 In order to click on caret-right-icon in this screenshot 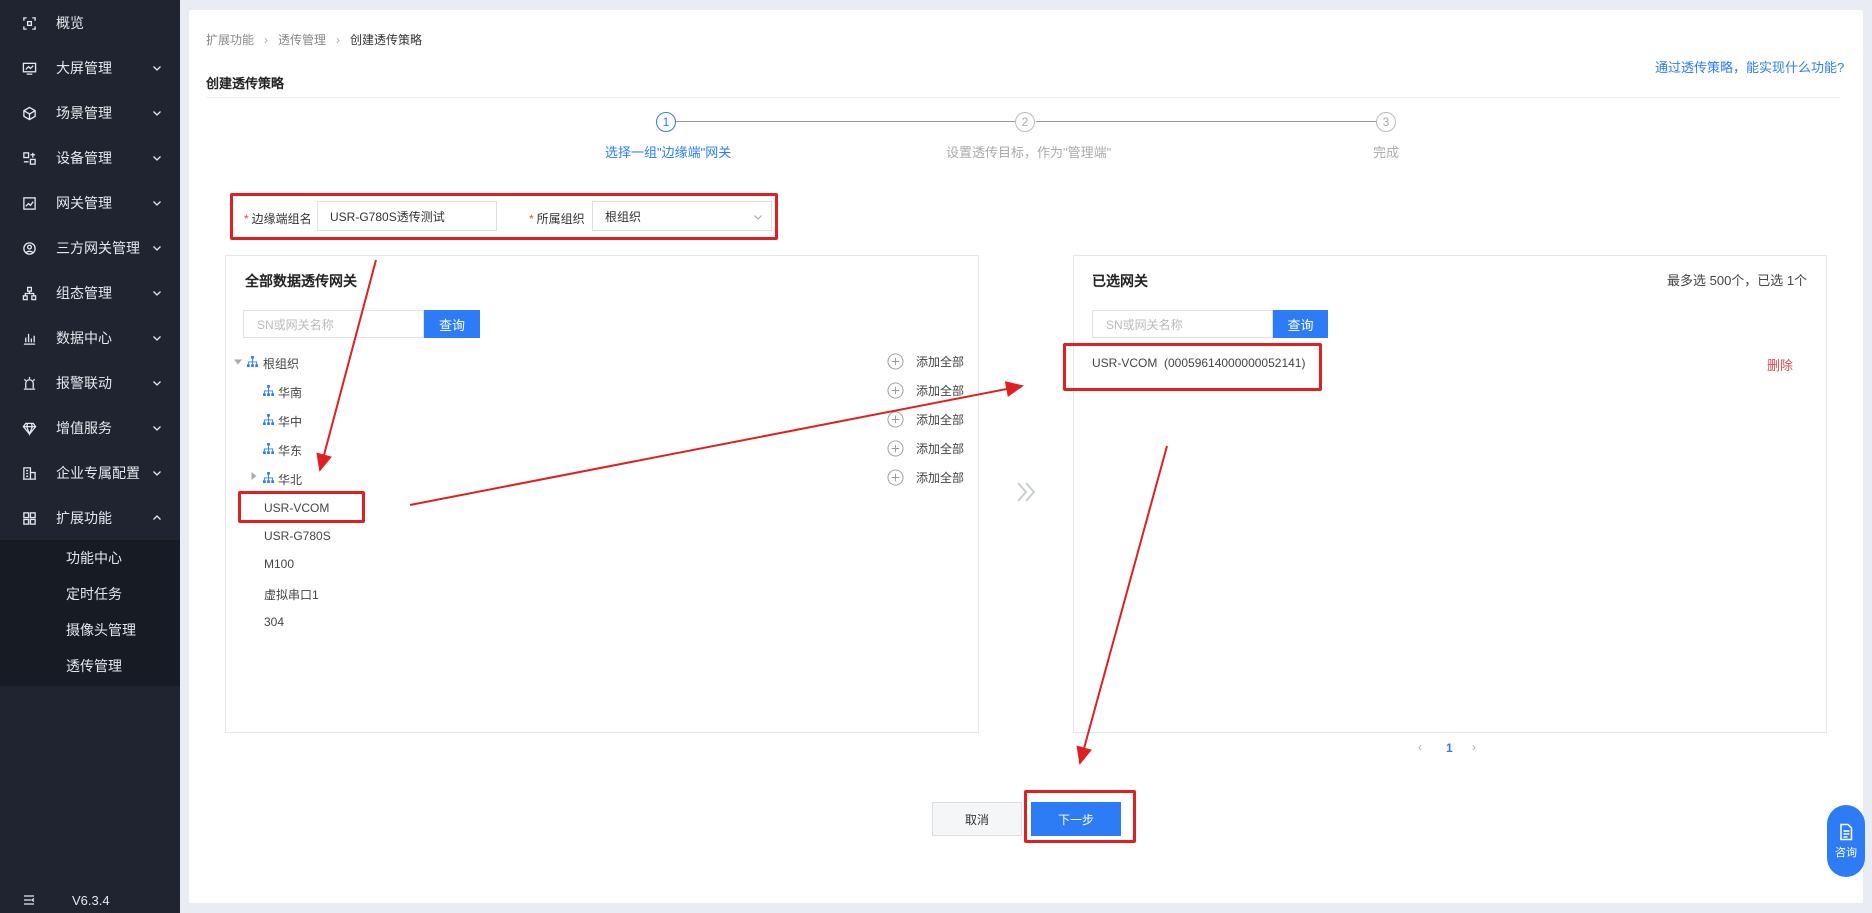, I will do `click(254, 476)`.